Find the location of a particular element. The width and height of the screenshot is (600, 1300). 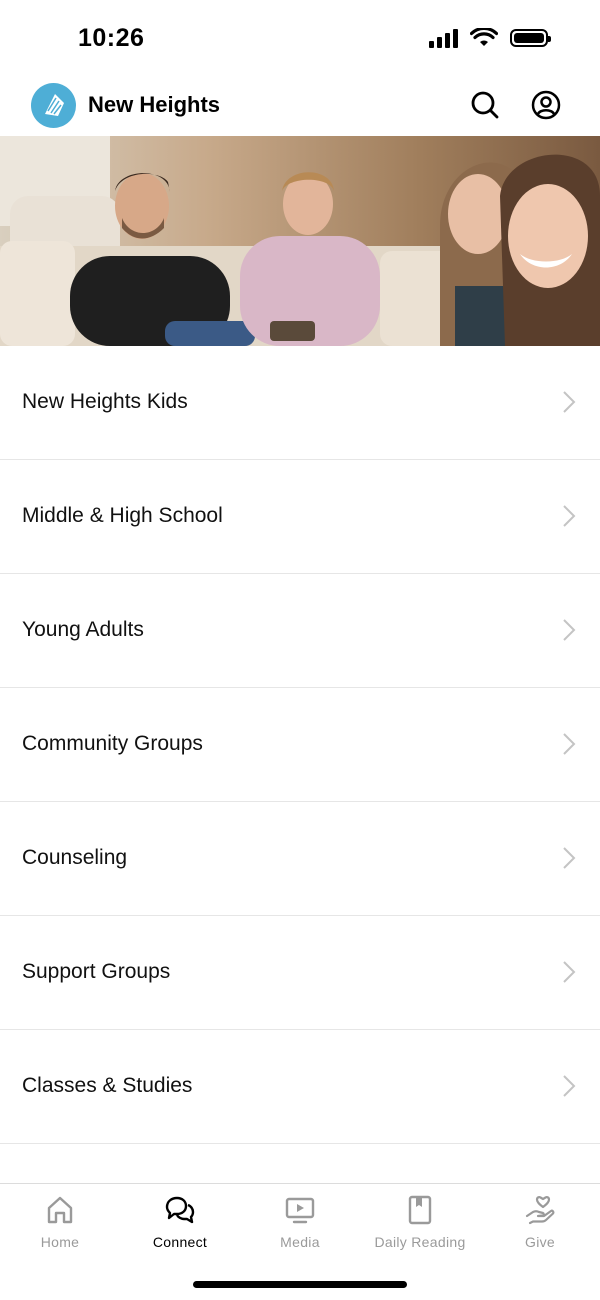

status-icons is located at coordinates (490, 38).